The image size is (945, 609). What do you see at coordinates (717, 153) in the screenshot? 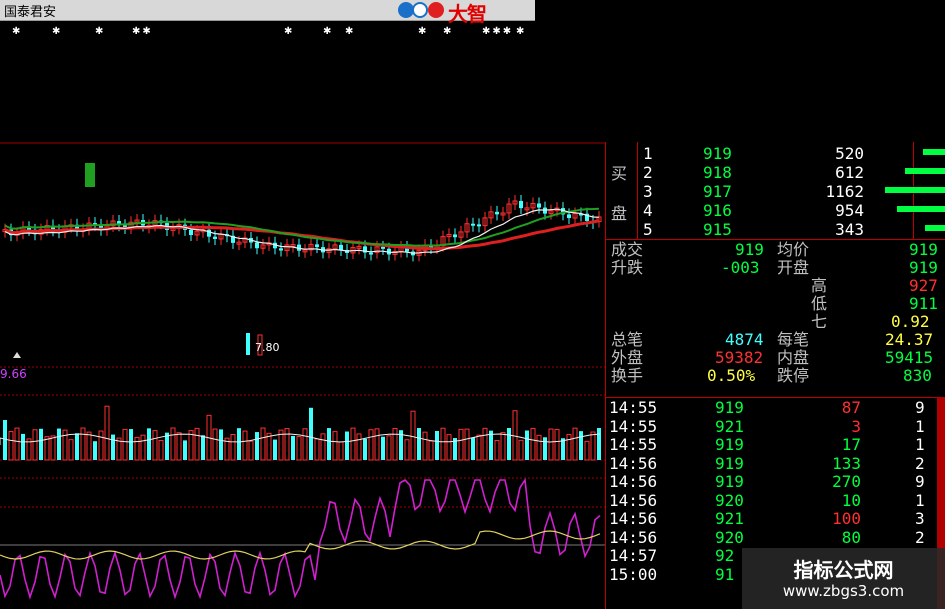
I see `order-price: 919` at bounding box center [717, 153].